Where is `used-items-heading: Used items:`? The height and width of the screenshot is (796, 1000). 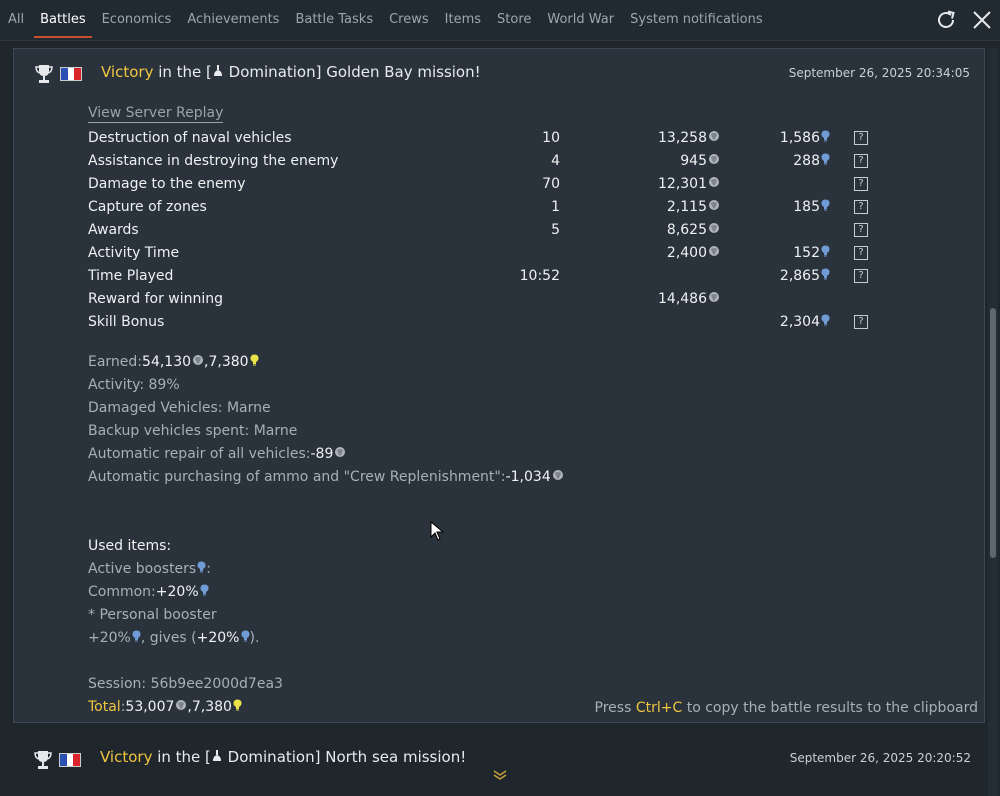
used-items-heading: Used items: is located at coordinates (130, 546).